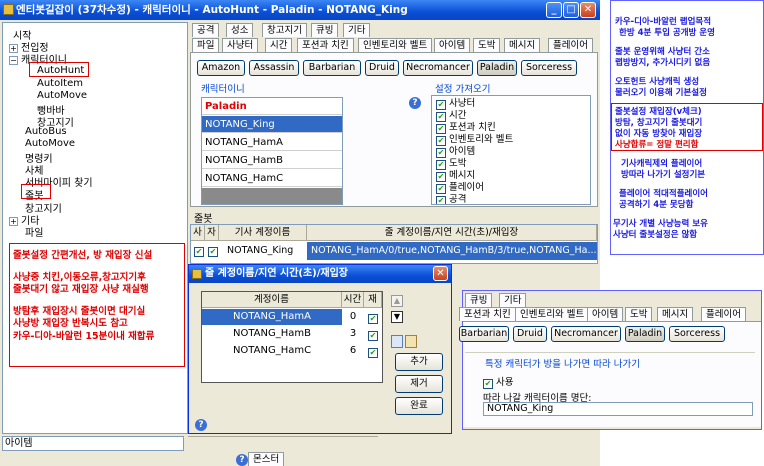 The width and height of the screenshot is (764, 466). What do you see at coordinates (272, 160) in the screenshot?
I see `list-item: NOTANG_HamB` at bounding box center [272, 160].